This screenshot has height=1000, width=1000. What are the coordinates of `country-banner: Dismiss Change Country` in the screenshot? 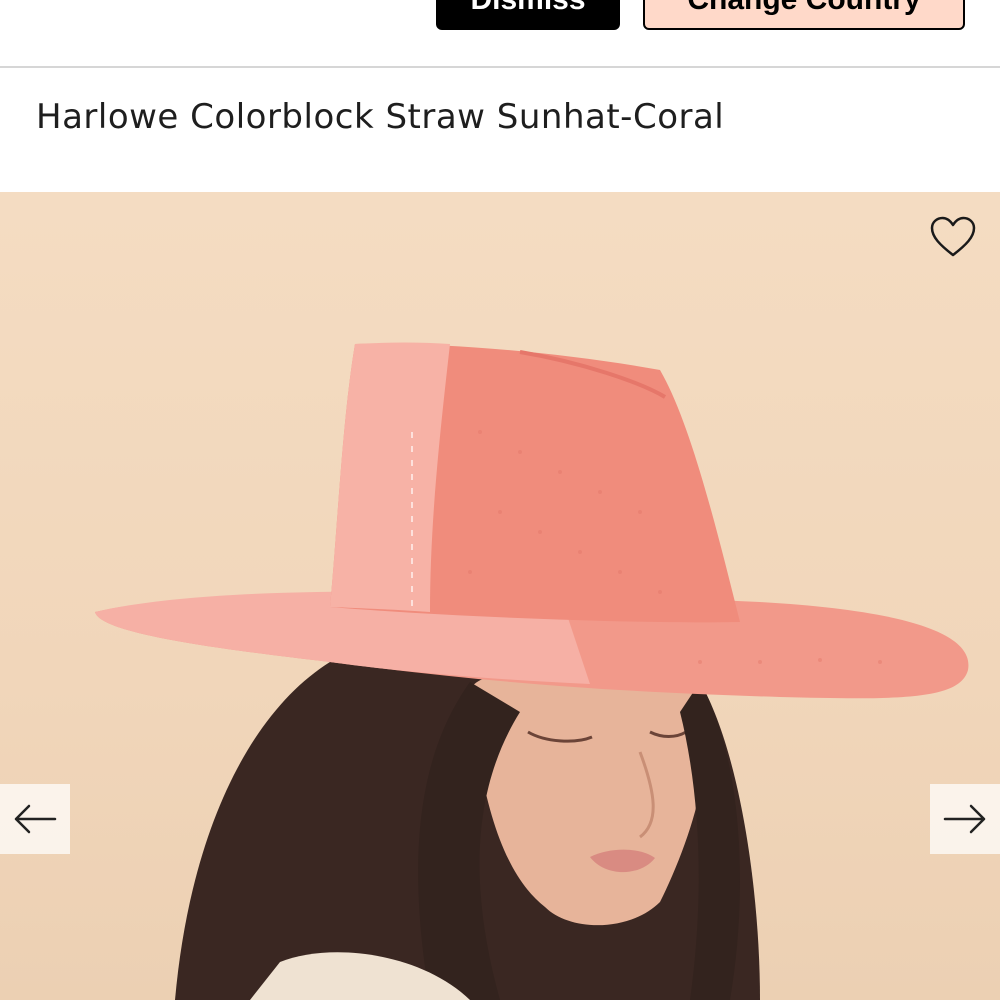 It's located at (500, 34).